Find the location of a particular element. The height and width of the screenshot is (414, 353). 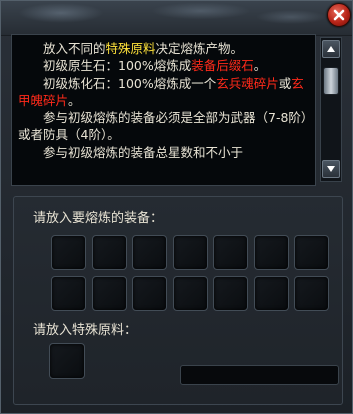

desc-paragraph-2: 初级原生石：100%熔炼成装备后缀石。 is located at coordinates (164, 65).